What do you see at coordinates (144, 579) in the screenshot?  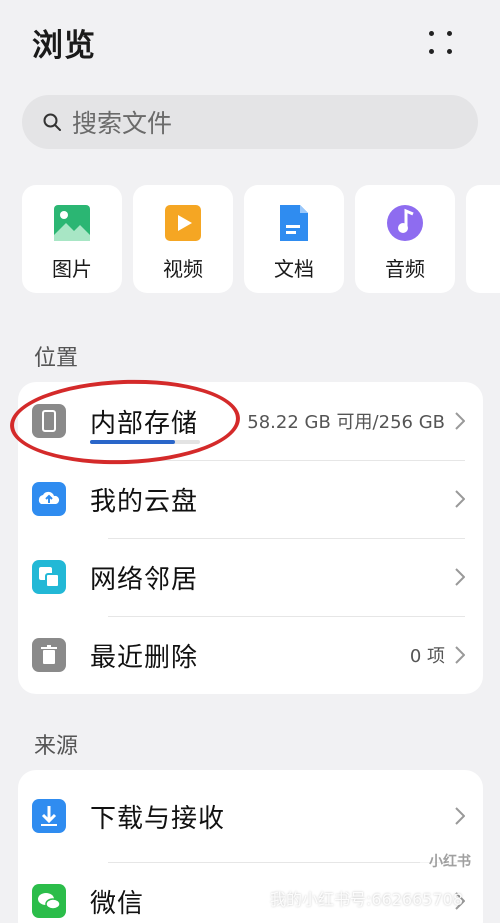 I see `row-title: 网络邻居` at bounding box center [144, 579].